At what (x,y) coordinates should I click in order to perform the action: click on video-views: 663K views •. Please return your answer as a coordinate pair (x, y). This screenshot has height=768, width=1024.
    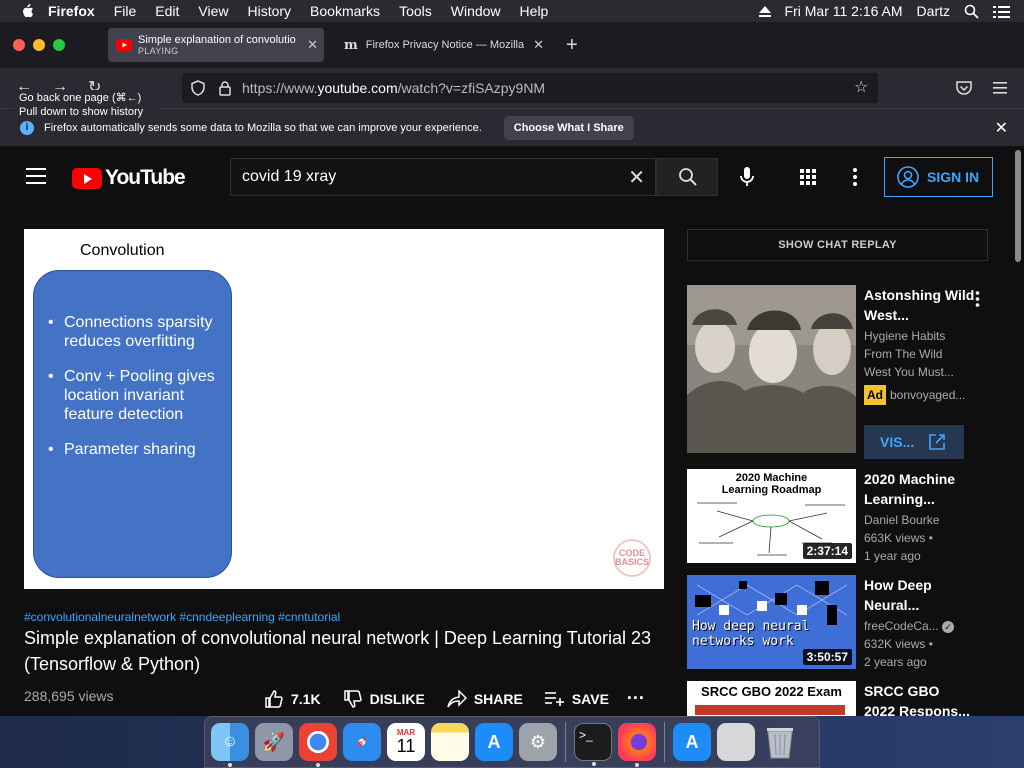
    Looking at the image, I should click on (898, 538).